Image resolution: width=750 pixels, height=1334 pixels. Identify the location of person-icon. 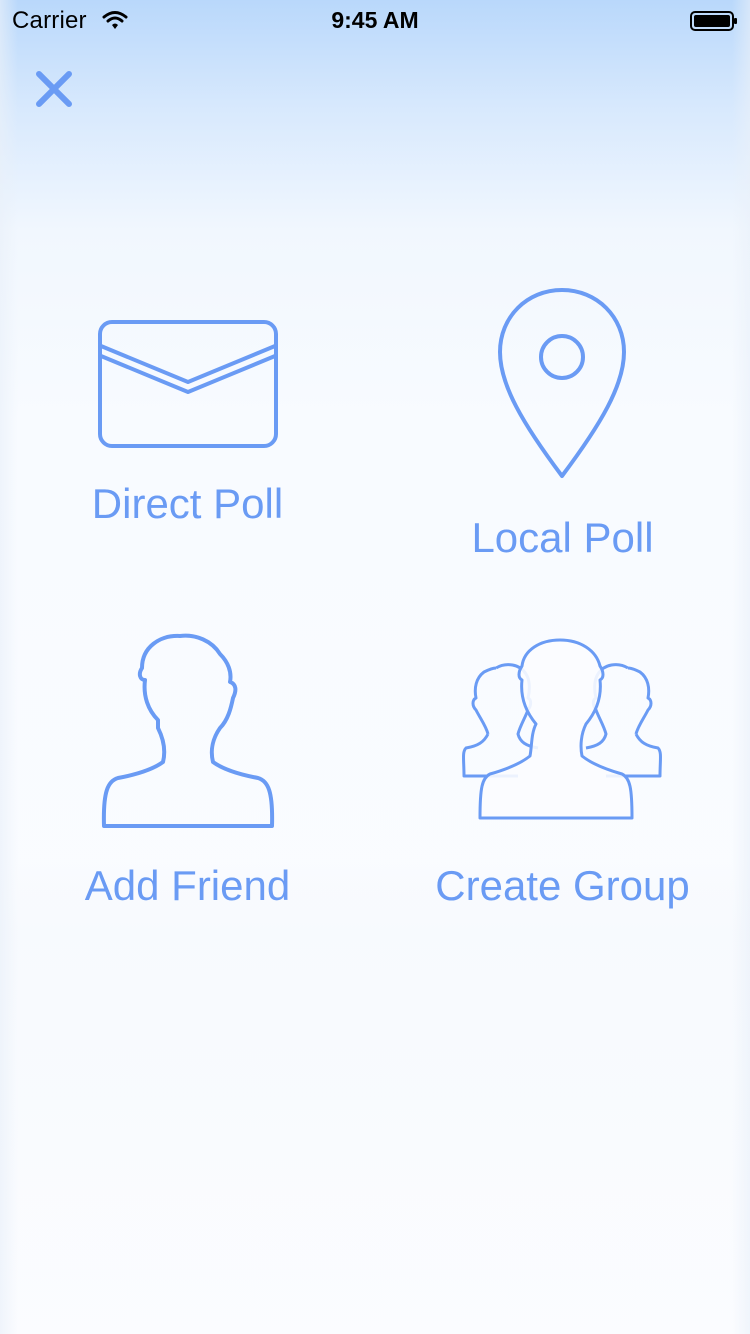
(188, 730).